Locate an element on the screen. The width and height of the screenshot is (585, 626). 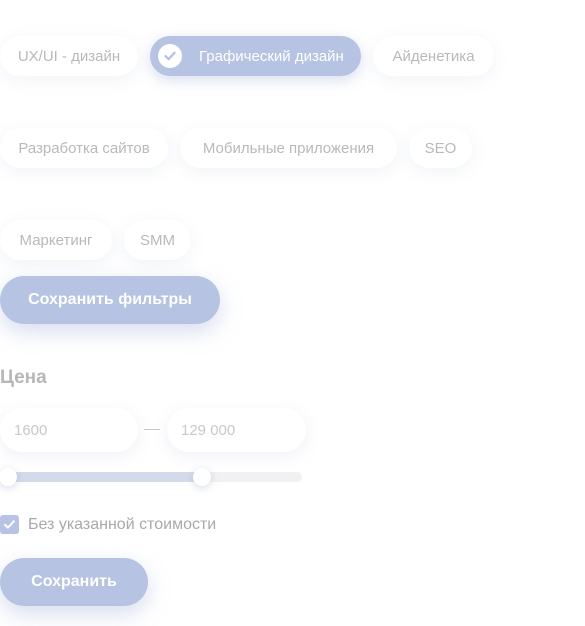
category-chip-smm: SMM is located at coordinates (157, 240).